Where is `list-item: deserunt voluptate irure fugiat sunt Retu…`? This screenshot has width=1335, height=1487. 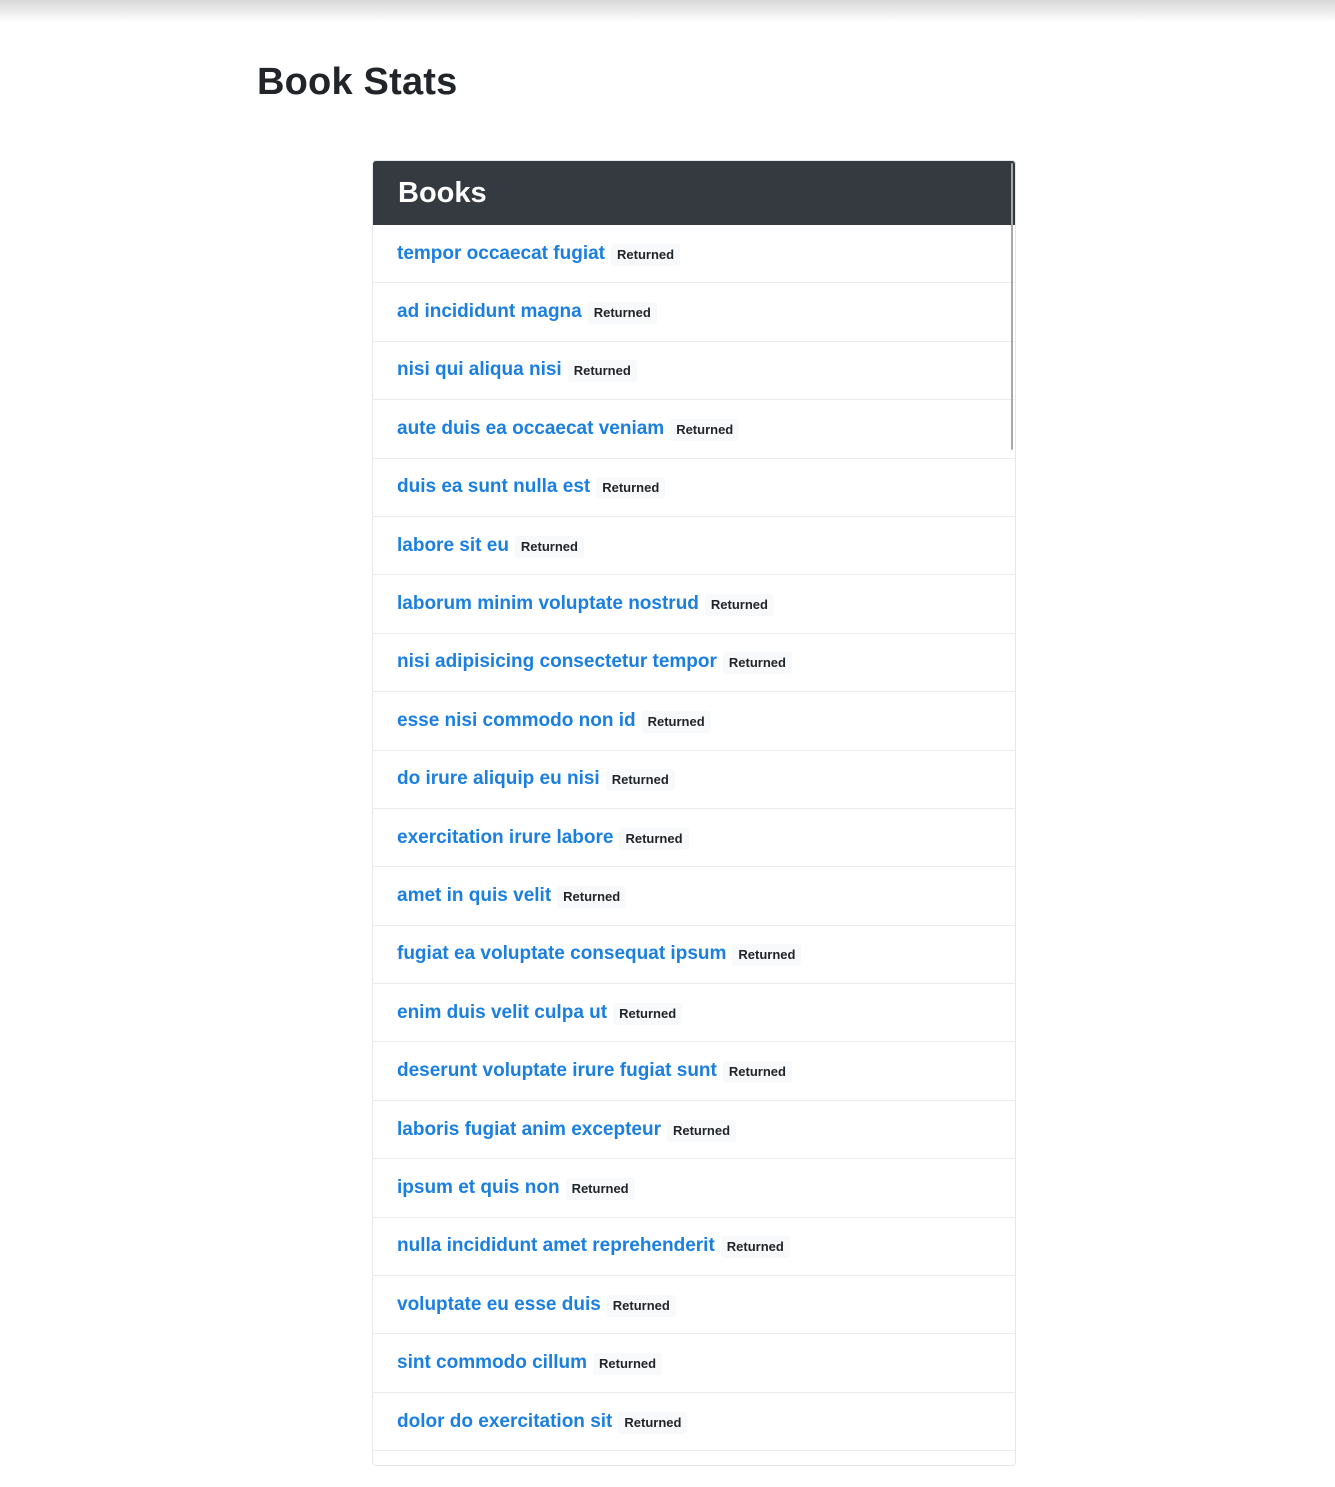
list-item: deserunt voluptate irure fugiat sunt Retu… is located at coordinates (694, 1071).